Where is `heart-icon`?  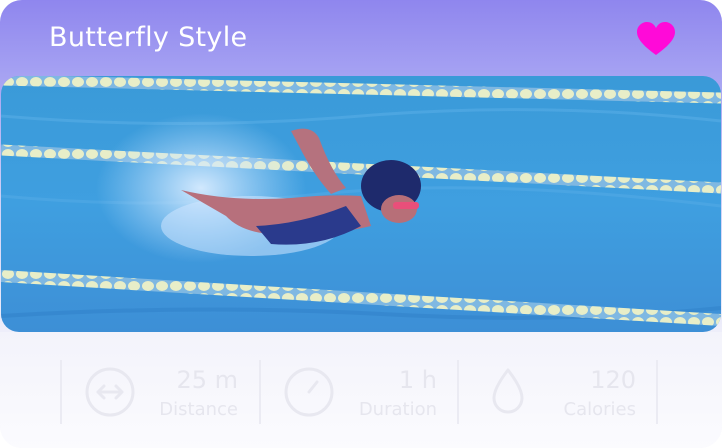
heart-icon is located at coordinates (656, 38).